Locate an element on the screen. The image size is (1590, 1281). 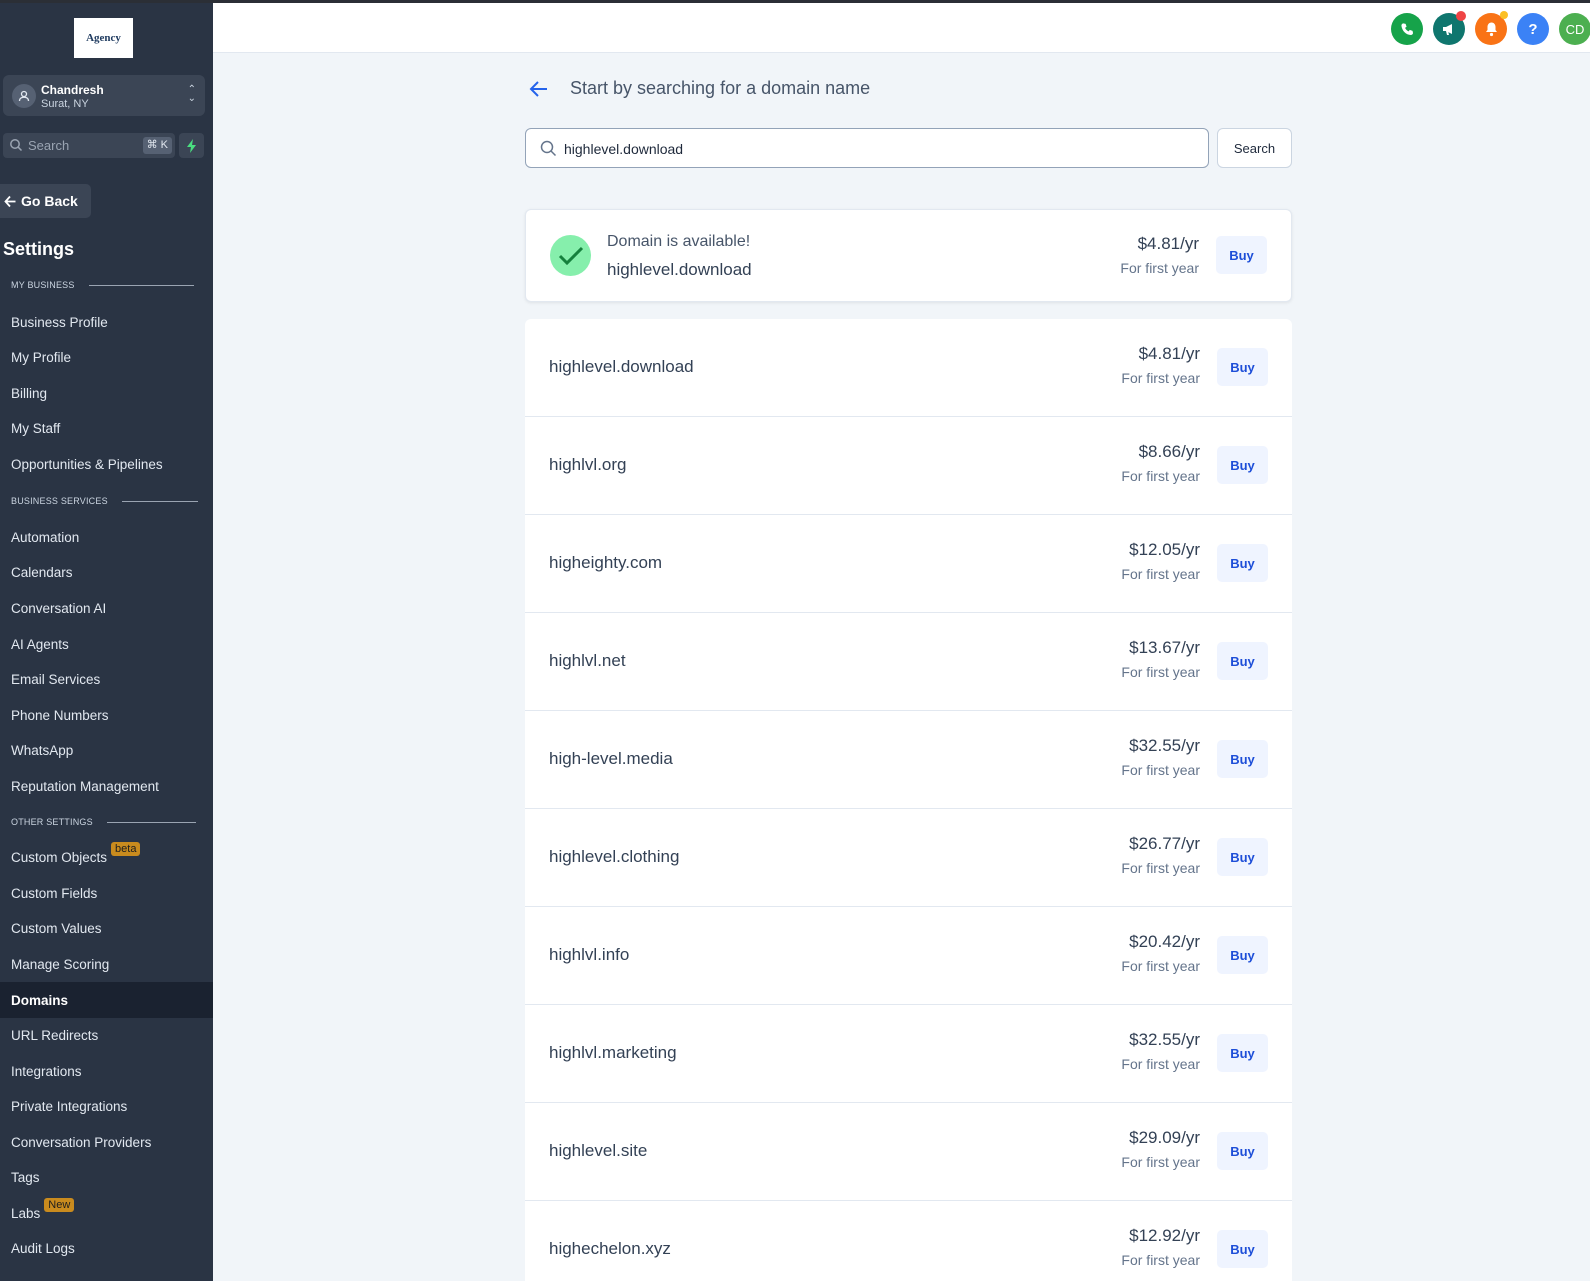
go-back-button: Go Back is located at coordinates (45, 201).